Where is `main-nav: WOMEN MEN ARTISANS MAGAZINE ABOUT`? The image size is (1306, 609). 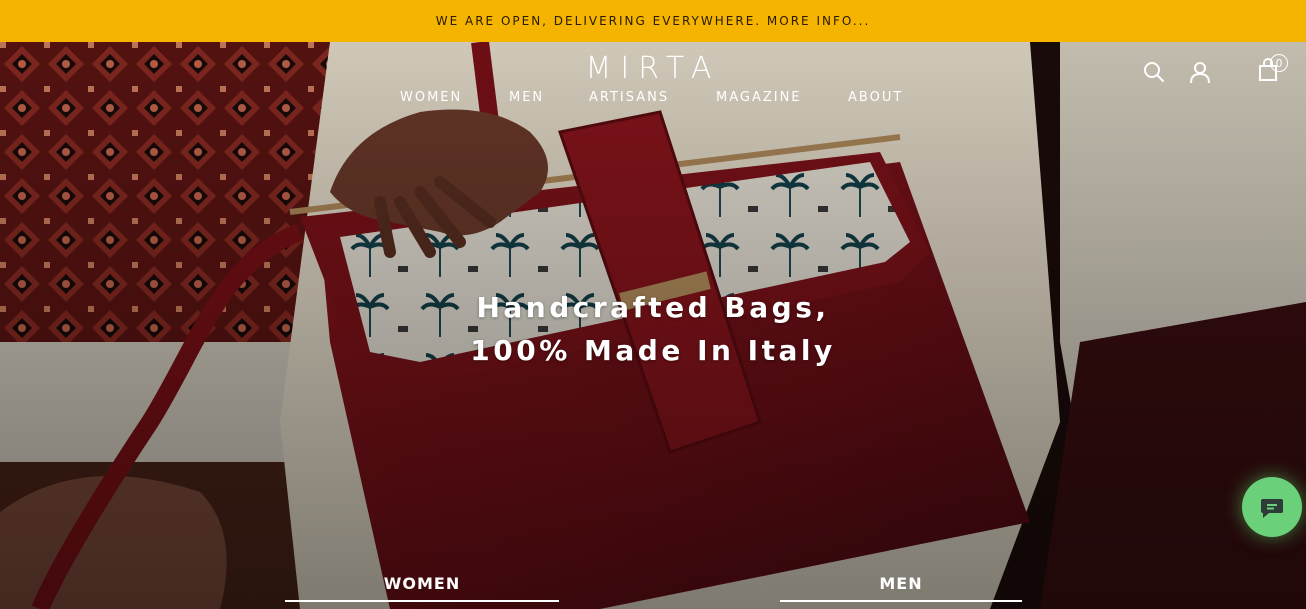
main-nav: WOMEN MEN ARTISANS MAGAZINE ABOUT is located at coordinates (653, 100).